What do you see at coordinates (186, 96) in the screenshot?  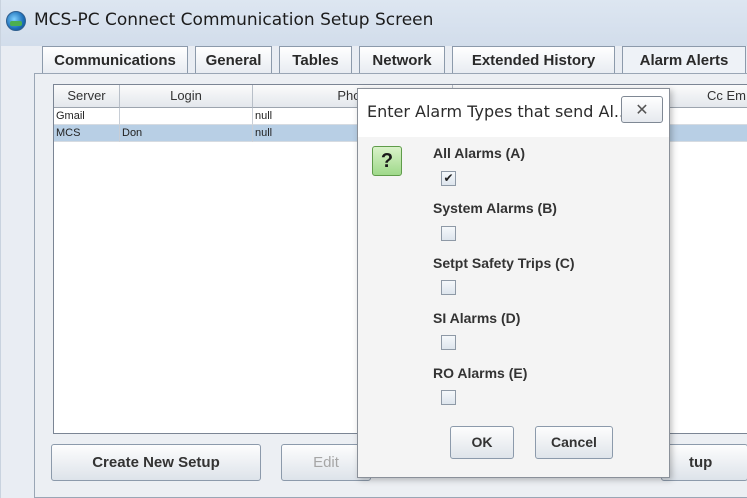 I see `column-header-login: Login` at bounding box center [186, 96].